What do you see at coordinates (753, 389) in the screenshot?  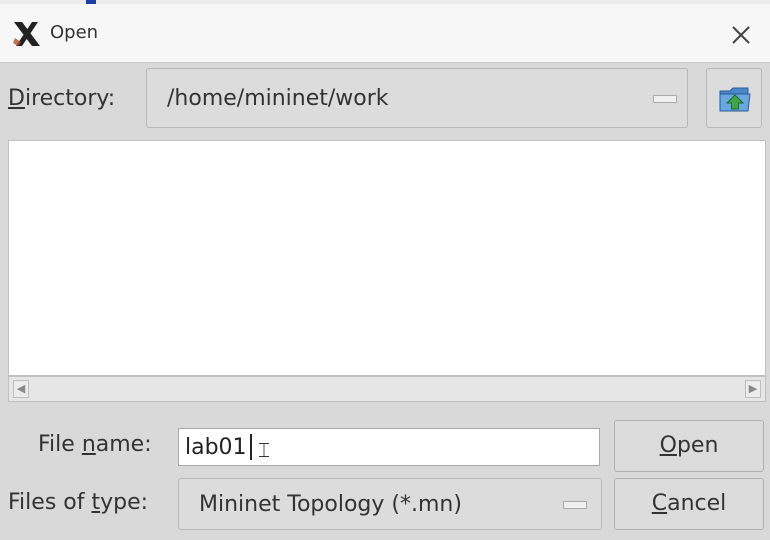 I see `scroll-right-icon: ▶` at bounding box center [753, 389].